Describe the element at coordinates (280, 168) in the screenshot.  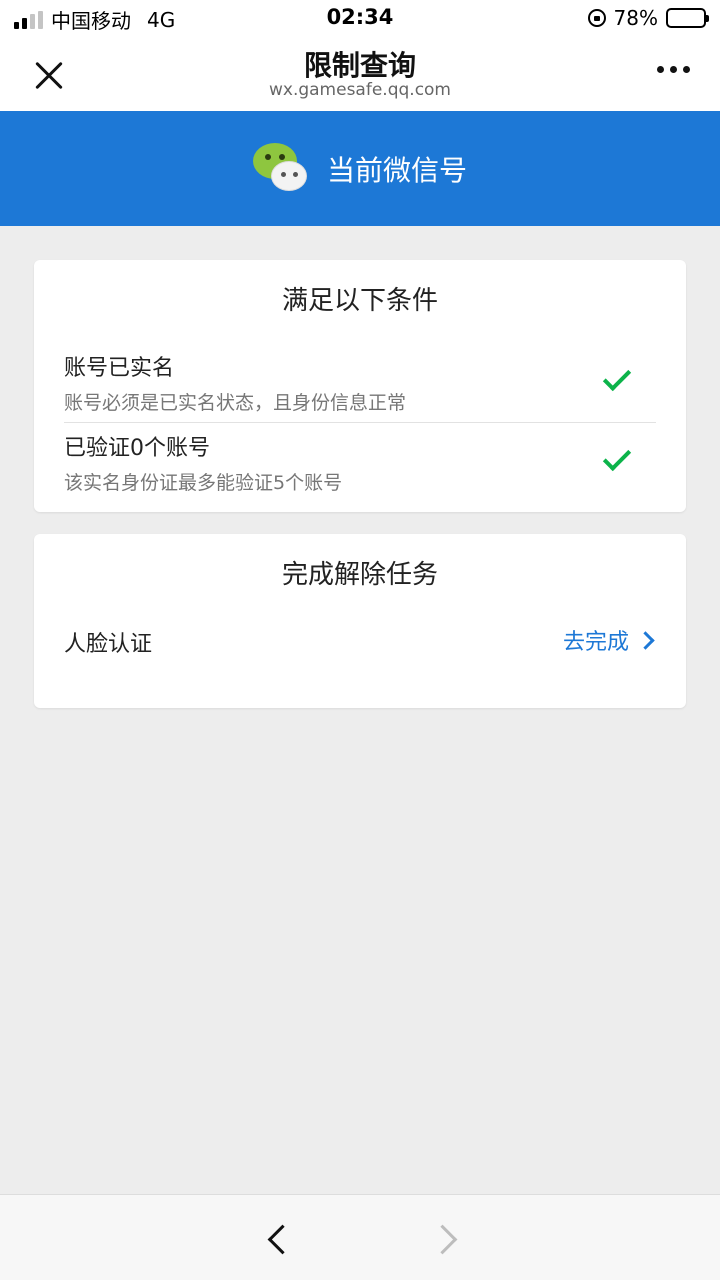
I see `wechat-icon` at that location.